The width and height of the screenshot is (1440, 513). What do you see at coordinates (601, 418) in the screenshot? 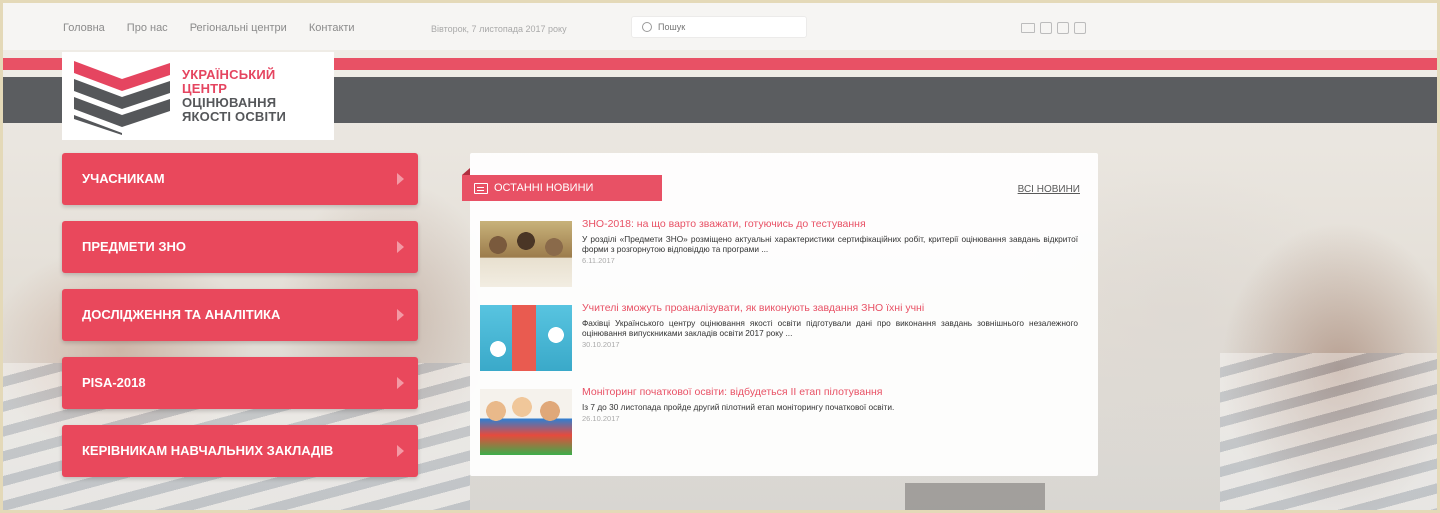
I see `news-date: 26.10.2017` at bounding box center [601, 418].